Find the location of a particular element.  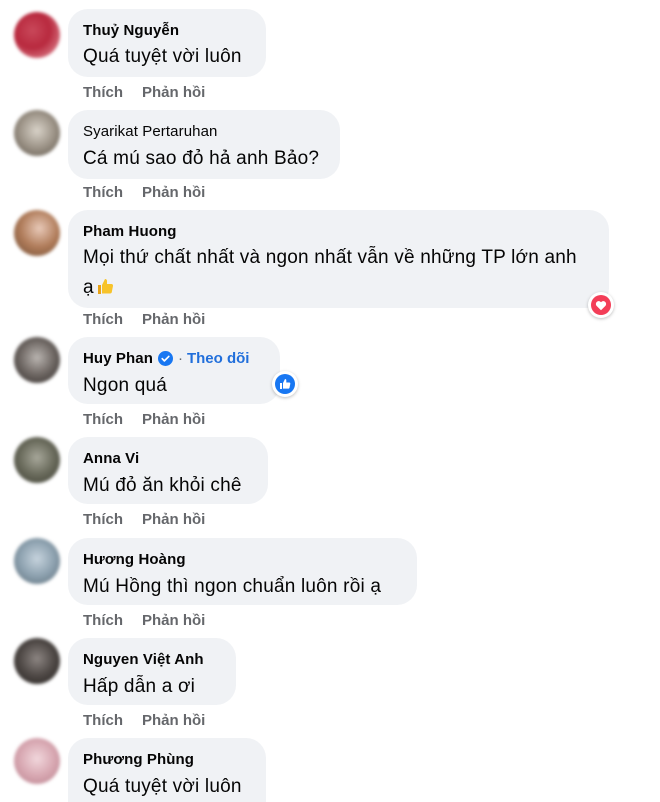

commenter-name: Anna Vi is located at coordinates (111, 458).